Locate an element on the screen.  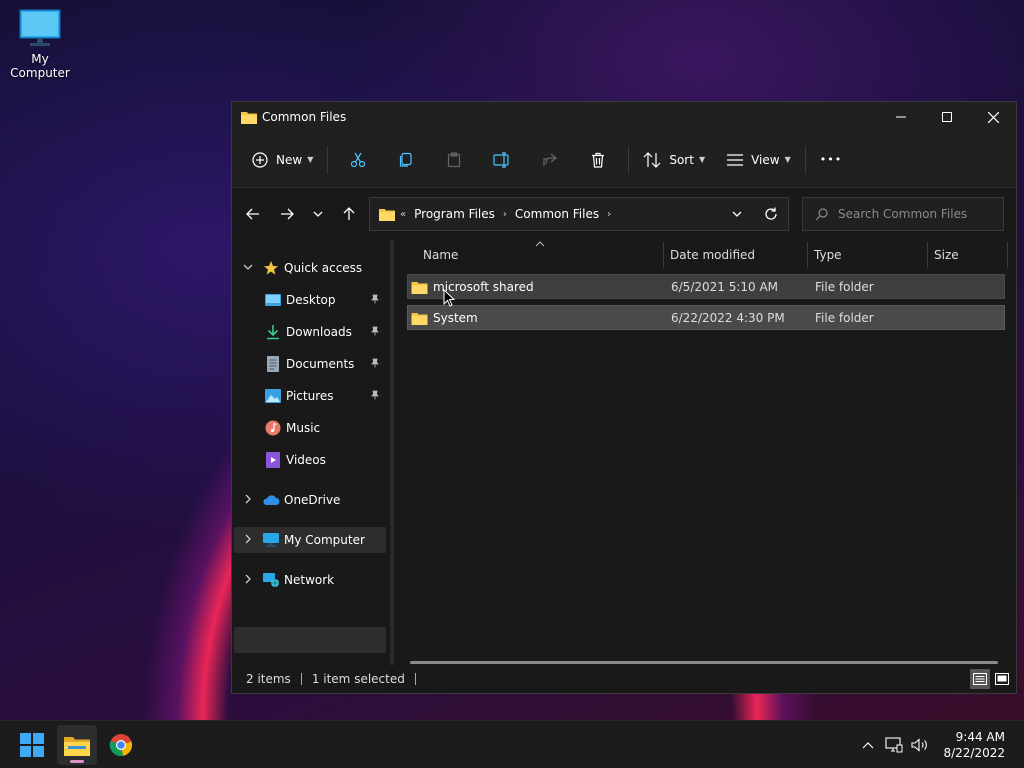
sidebar-item-label: Desktop is located at coordinates (311, 300).